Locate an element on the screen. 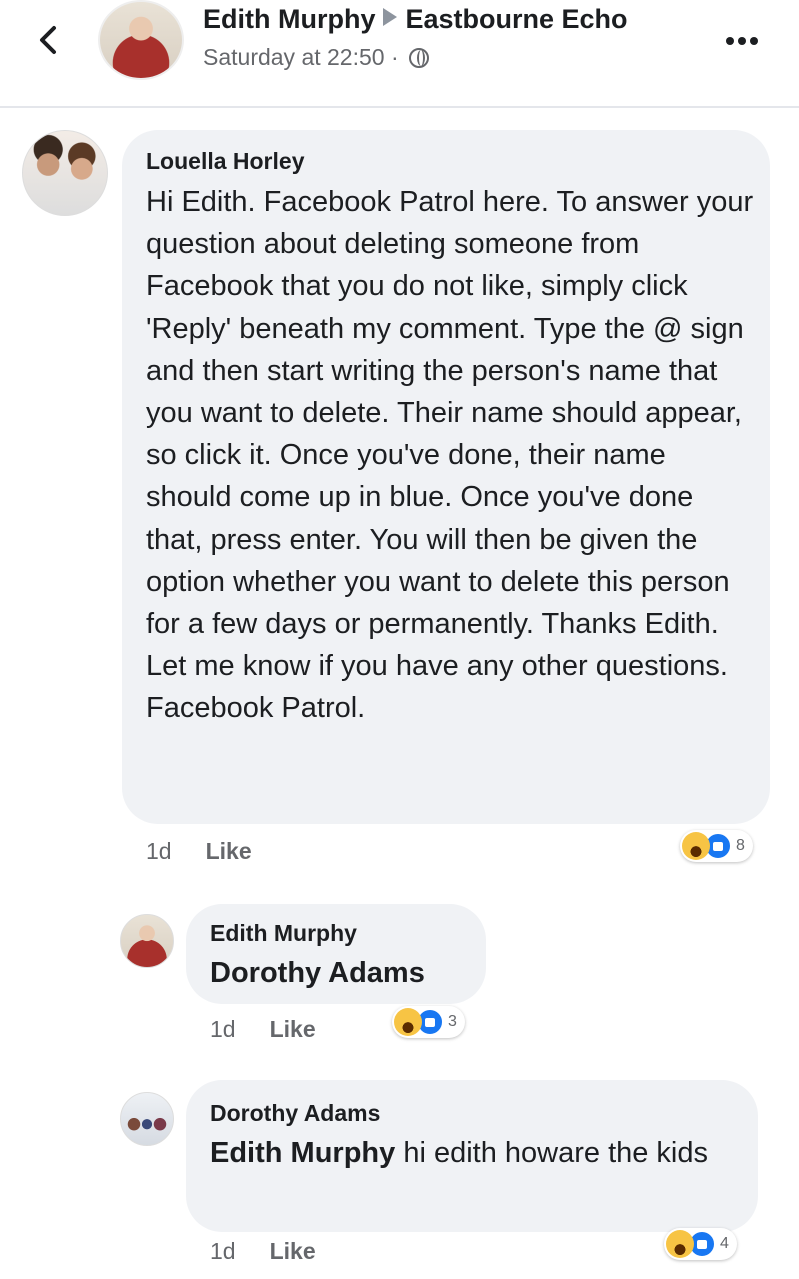 The image size is (799, 1279). mention-link: Dorothy Adams is located at coordinates (317, 973).